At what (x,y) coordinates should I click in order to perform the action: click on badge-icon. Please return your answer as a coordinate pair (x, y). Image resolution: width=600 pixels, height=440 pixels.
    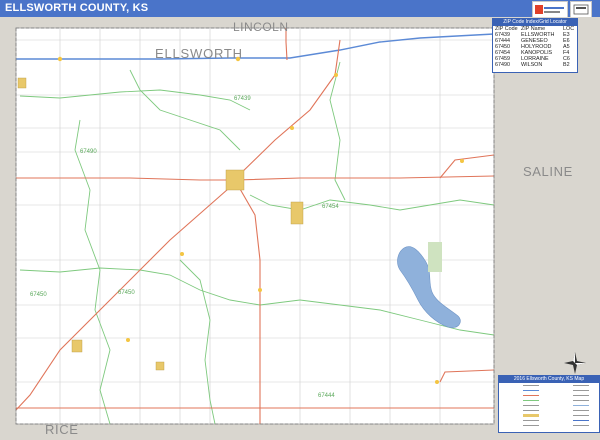
    Looking at the image, I should click on (581, 9).